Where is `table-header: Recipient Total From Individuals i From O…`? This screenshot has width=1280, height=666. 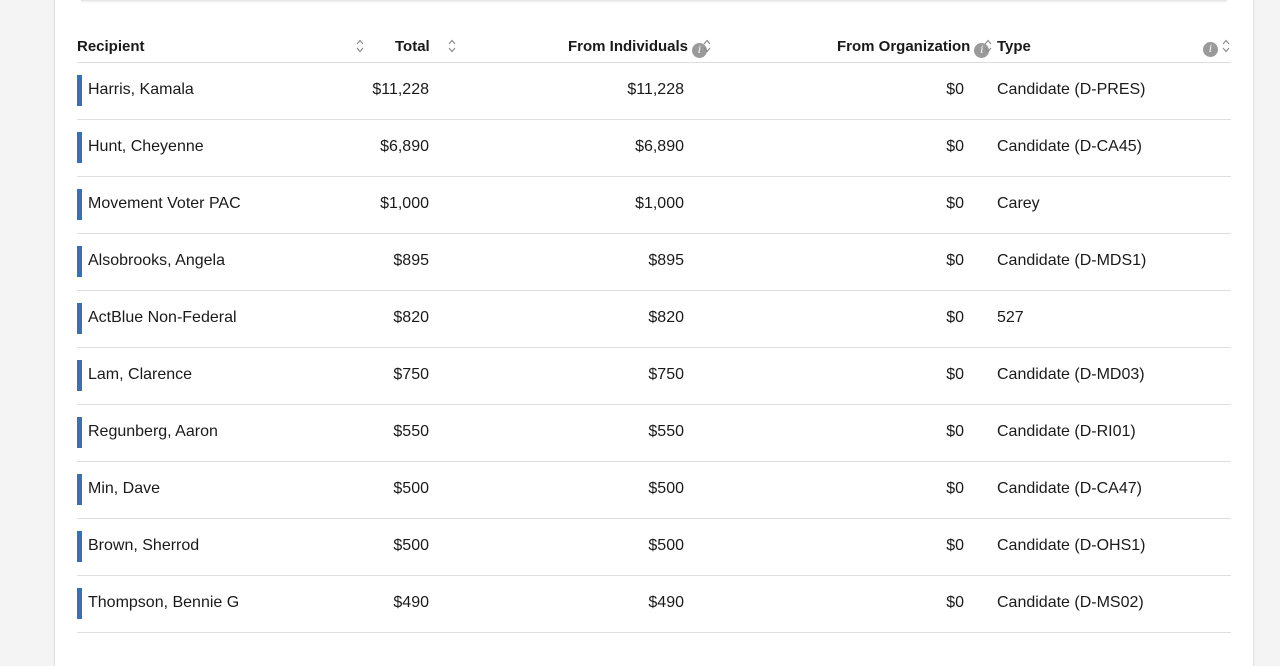 table-header: Recipient Total From Individuals i From O… is located at coordinates (654, 49).